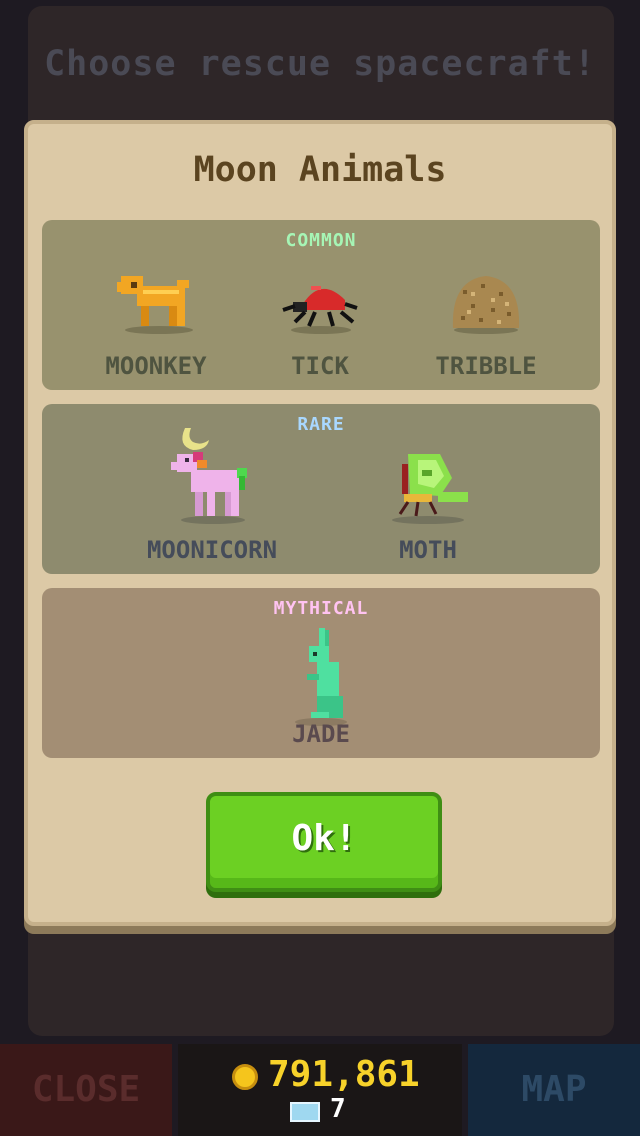  Describe the element at coordinates (305, 1112) in the screenshot. I see `diamond-icon` at that location.